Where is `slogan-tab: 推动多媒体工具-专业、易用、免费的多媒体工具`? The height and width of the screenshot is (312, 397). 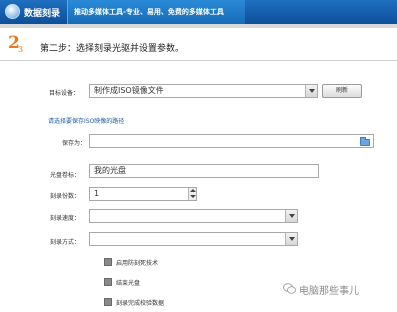 slogan-tab: 推动多媒体工具-专业、易用、免费的多媒体工具 is located at coordinates (156, 12).